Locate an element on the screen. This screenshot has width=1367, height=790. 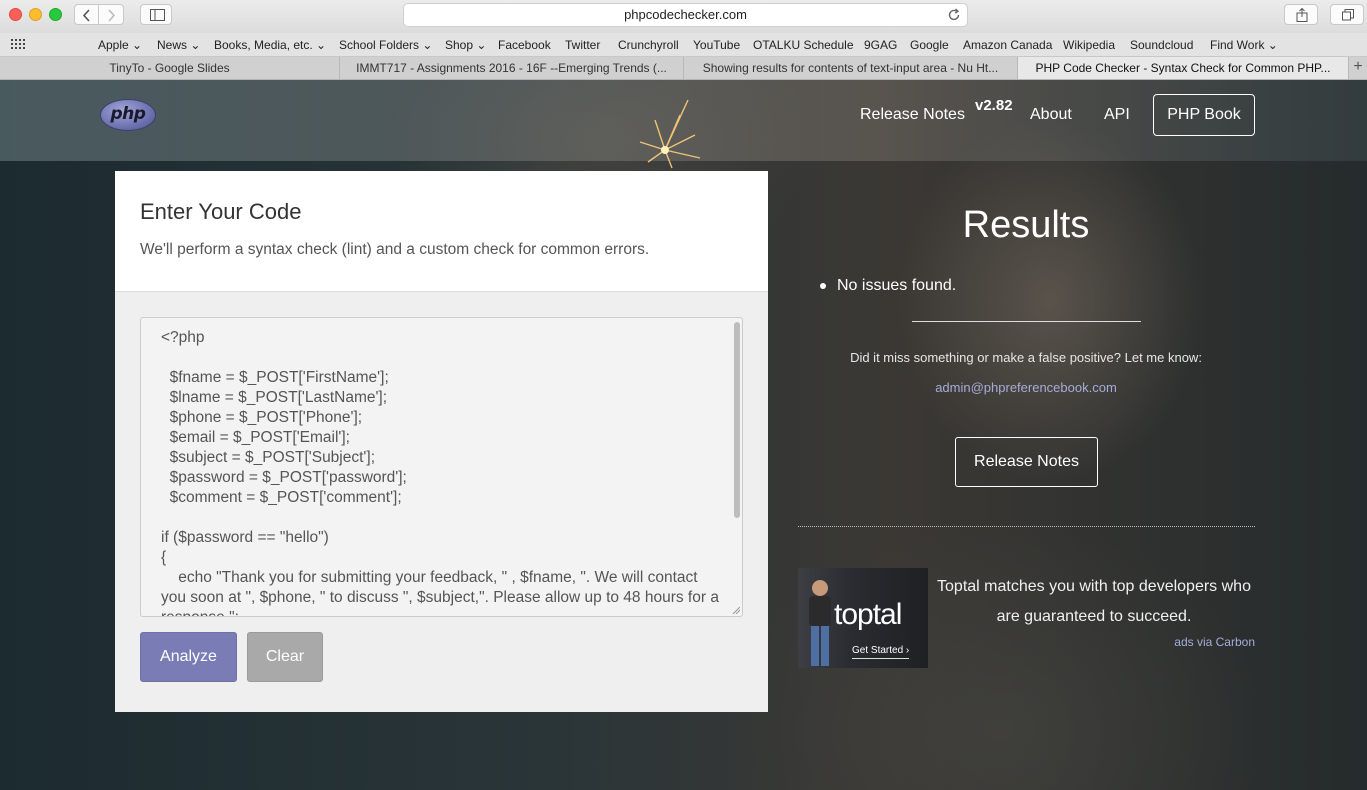
dotted-divider is located at coordinates (1026, 526).